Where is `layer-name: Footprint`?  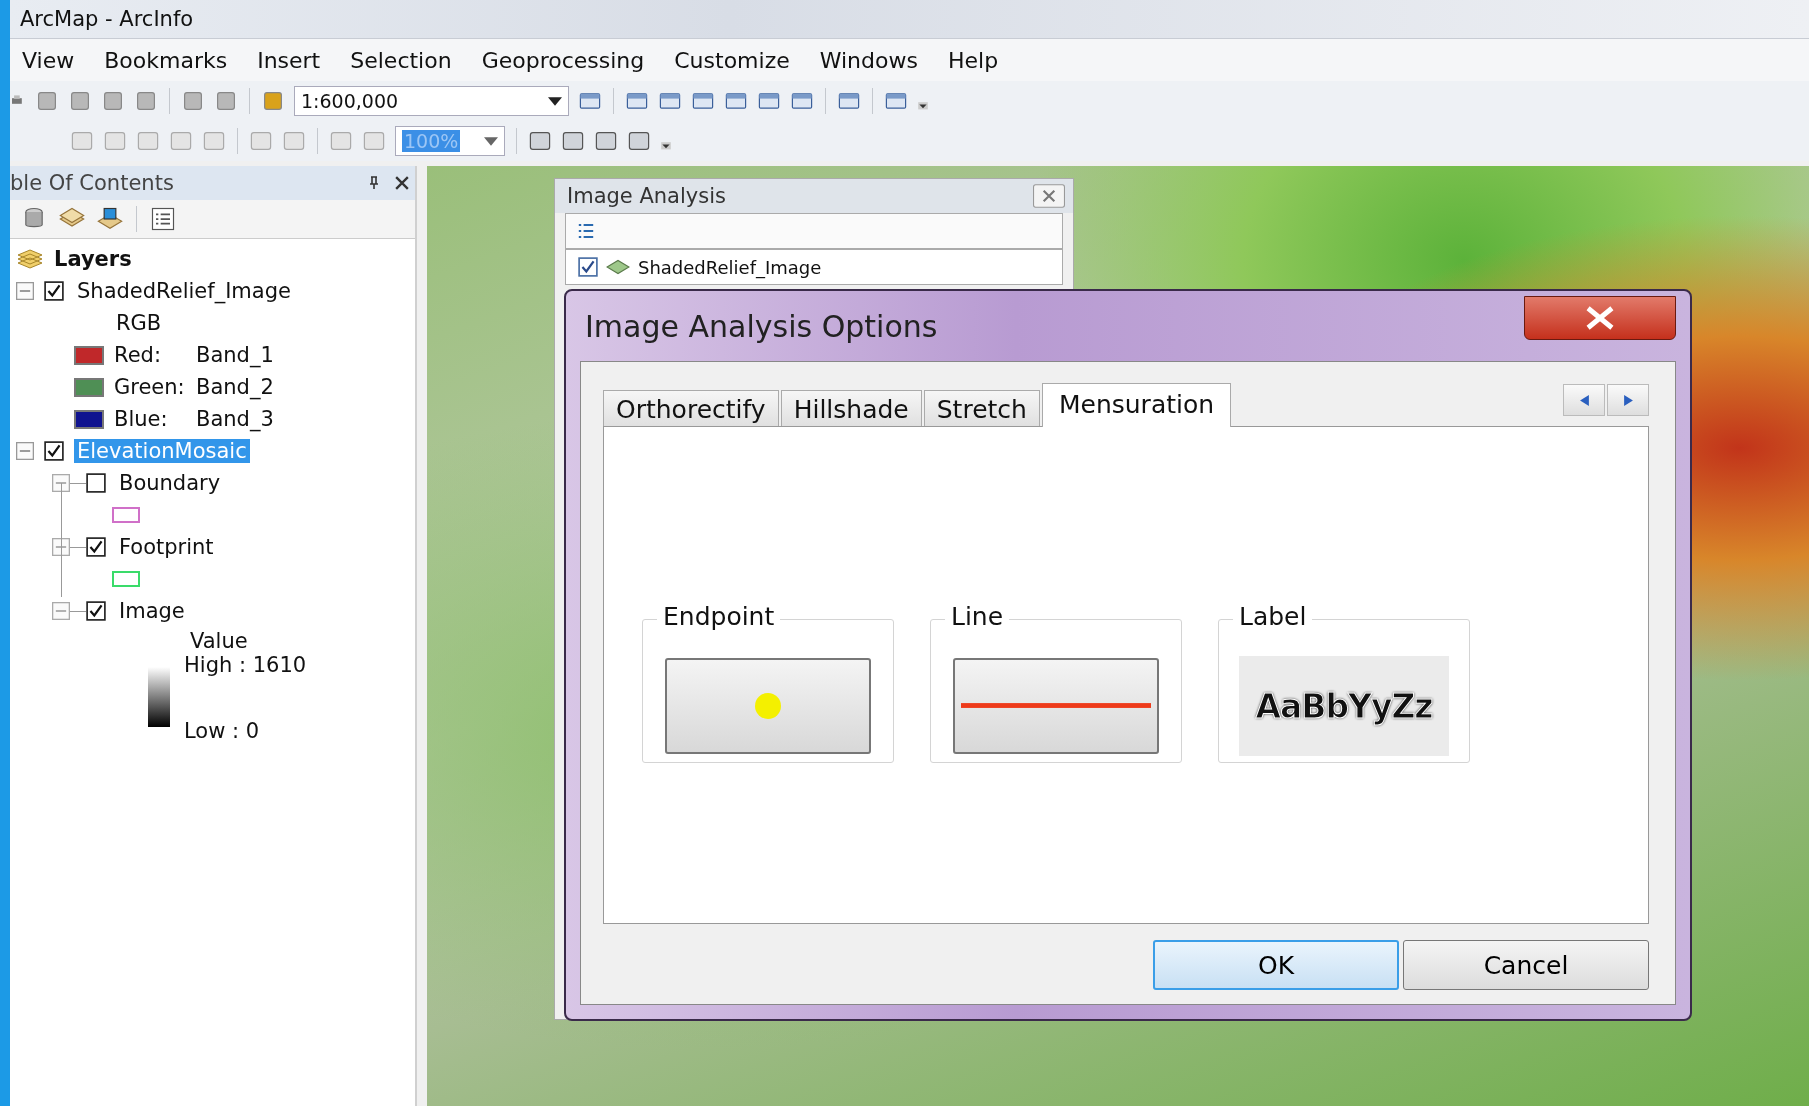 layer-name: Footprint is located at coordinates (166, 547).